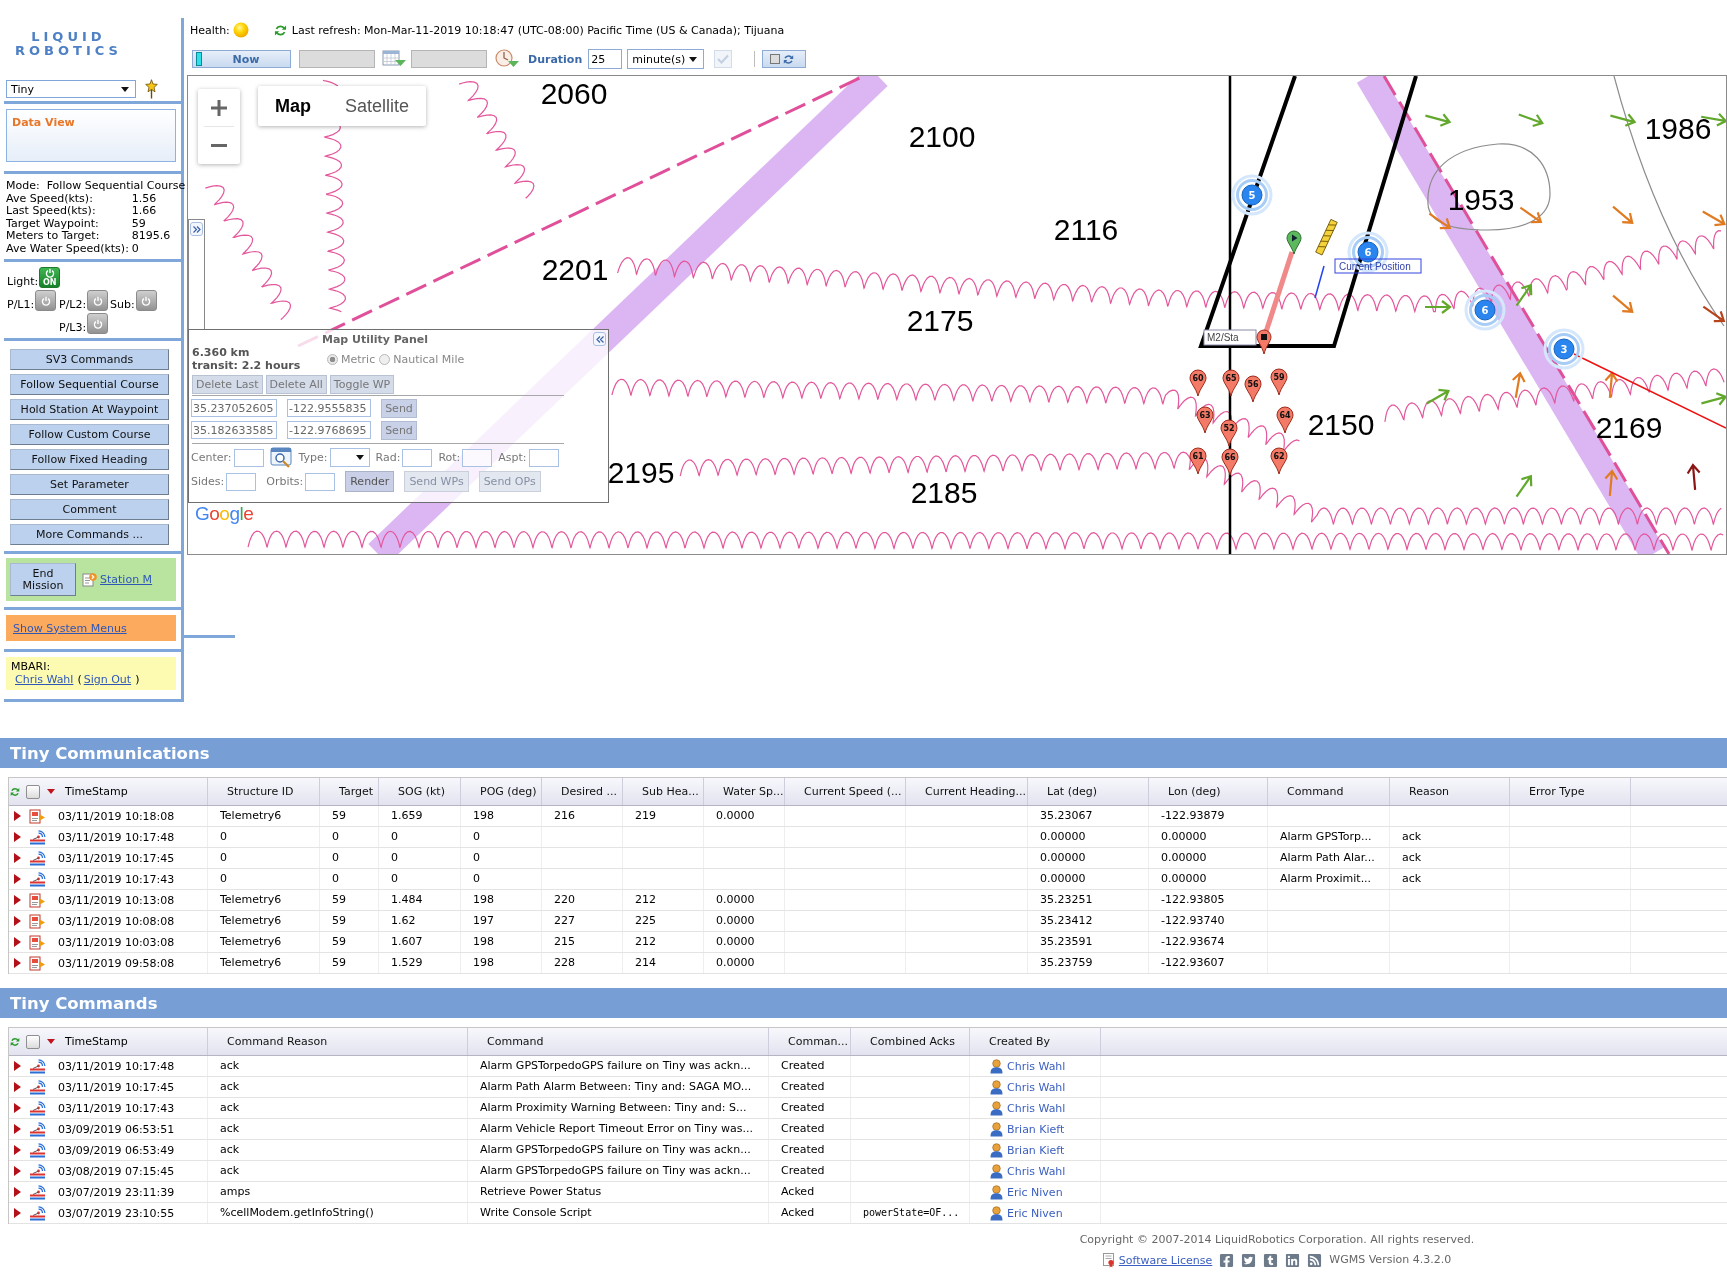  What do you see at coordinates (501, 791) in the screenshot?
I see `column-header: POG (deg)` at bounding box center [501, 791].